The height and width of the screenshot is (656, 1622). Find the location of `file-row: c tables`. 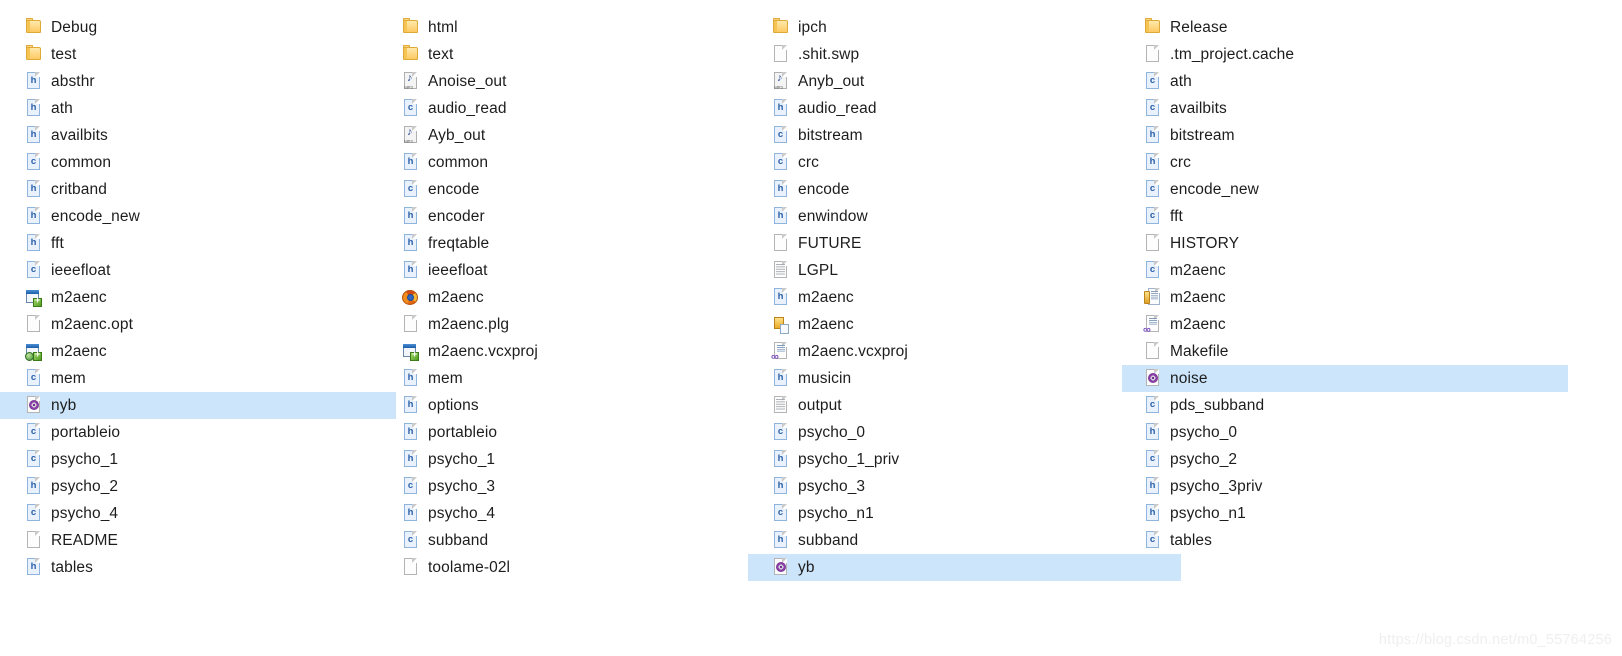

file-row: c tables is located at coordinates (1345, 540).